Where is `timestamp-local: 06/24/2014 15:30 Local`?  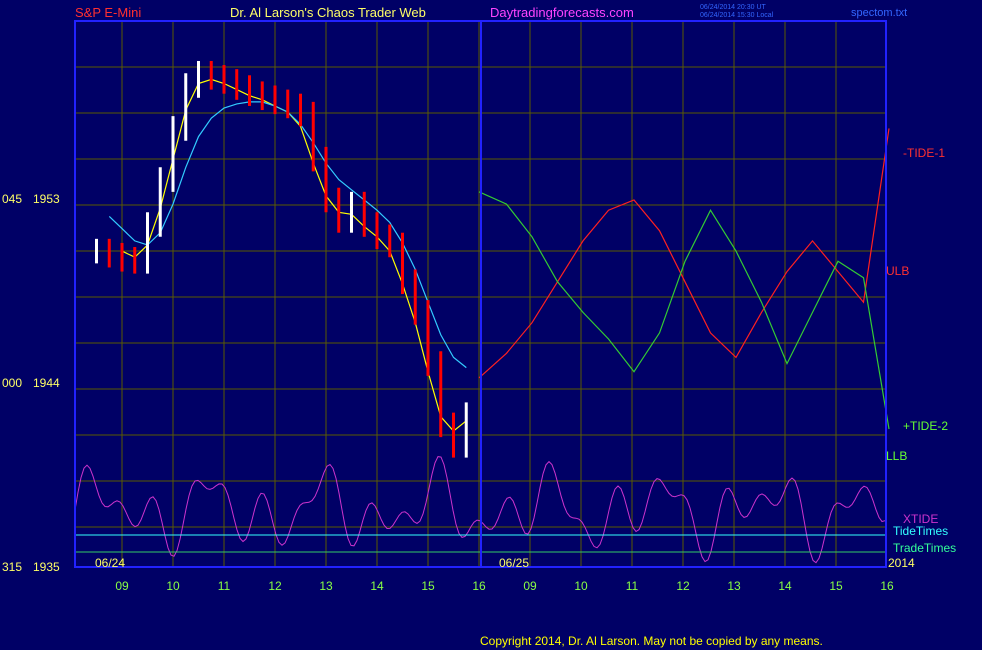 timestamp-local: 06/24/2014 15:30 Local is located at coordinates (737, 15).